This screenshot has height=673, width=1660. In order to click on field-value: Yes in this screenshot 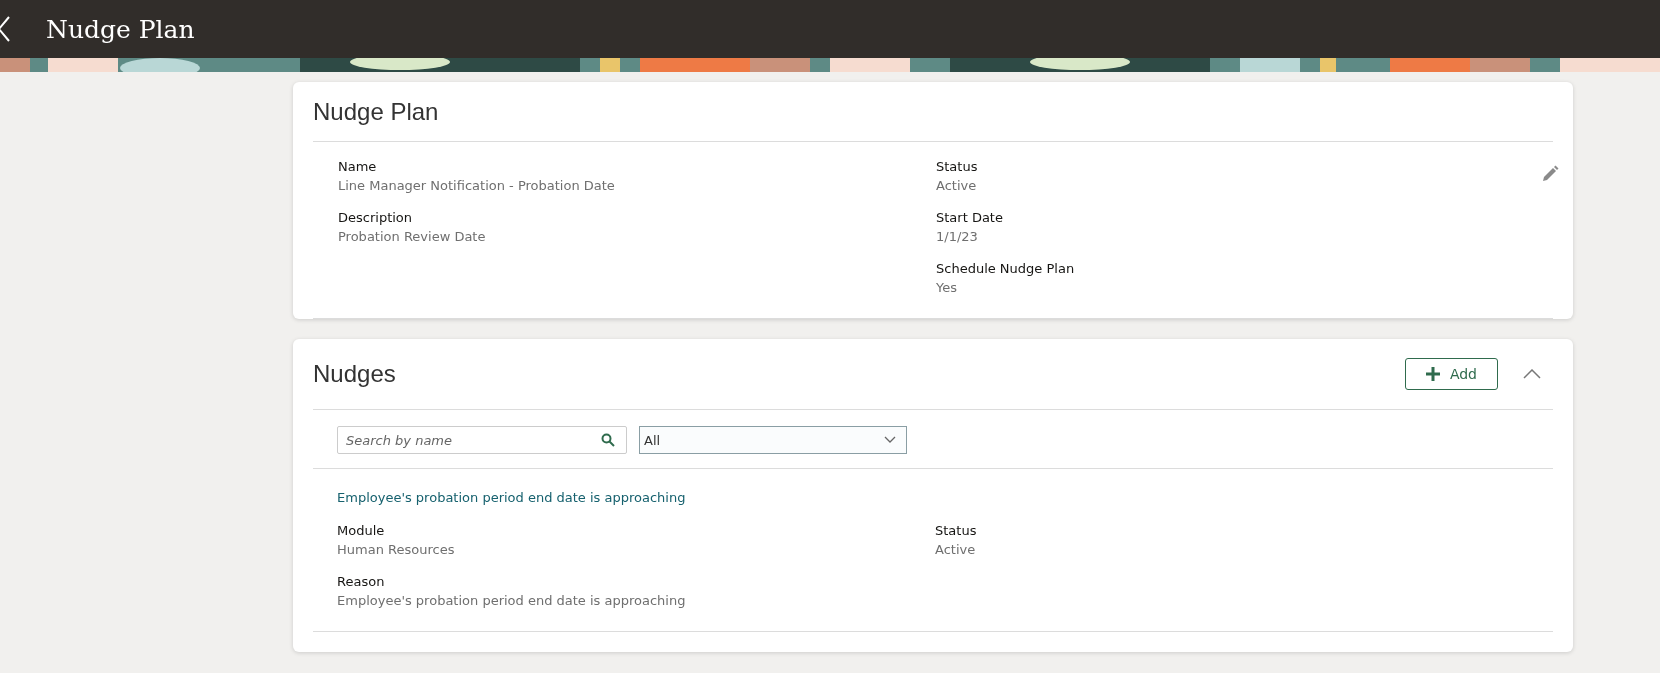, I will do `click(947, 288)`.